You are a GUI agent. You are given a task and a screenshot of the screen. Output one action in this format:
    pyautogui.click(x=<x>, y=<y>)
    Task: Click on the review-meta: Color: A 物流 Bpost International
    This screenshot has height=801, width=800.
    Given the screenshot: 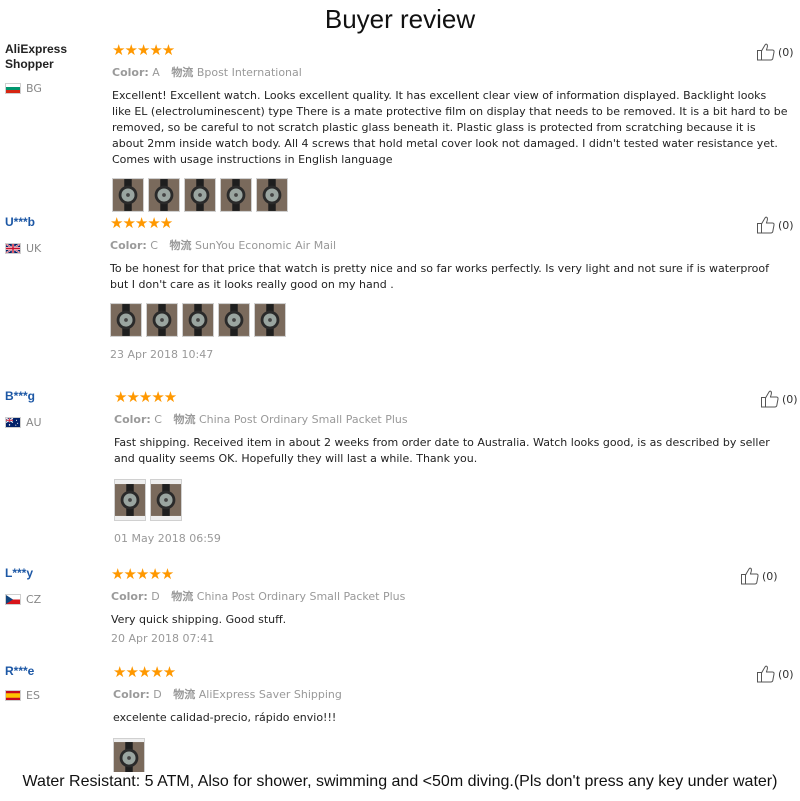 What is the action you would take?
    pyautogui.click(x=450, y=72)
    